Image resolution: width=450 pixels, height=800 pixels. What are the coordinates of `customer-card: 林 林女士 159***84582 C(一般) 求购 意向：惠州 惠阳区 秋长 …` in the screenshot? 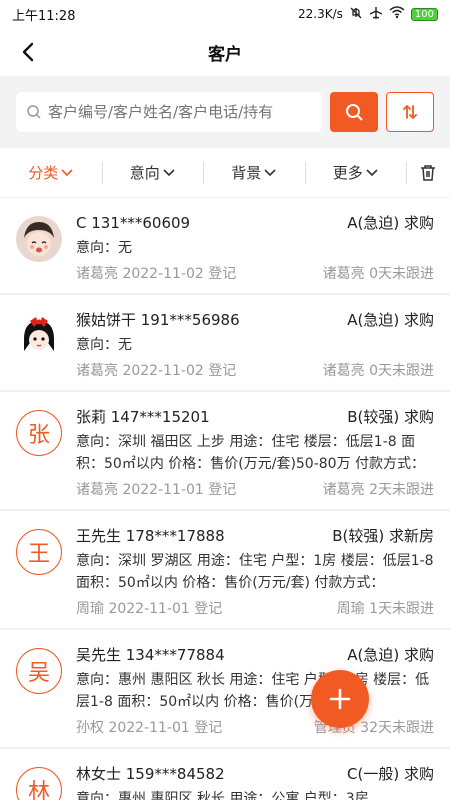 It's located at (225, 774).